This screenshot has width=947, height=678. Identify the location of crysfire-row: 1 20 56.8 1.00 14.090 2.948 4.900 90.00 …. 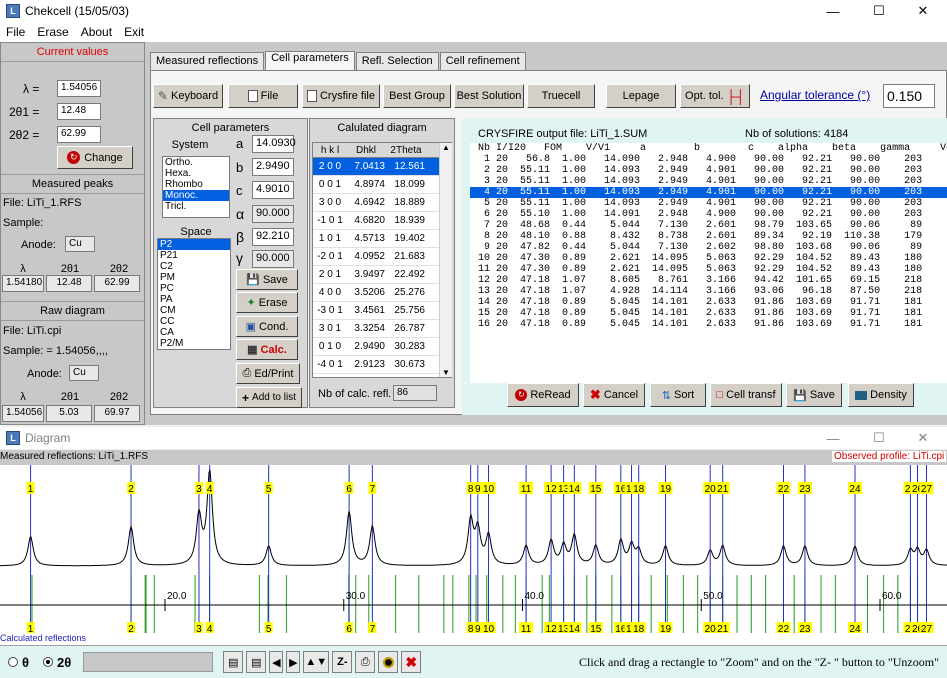
(708, 159).